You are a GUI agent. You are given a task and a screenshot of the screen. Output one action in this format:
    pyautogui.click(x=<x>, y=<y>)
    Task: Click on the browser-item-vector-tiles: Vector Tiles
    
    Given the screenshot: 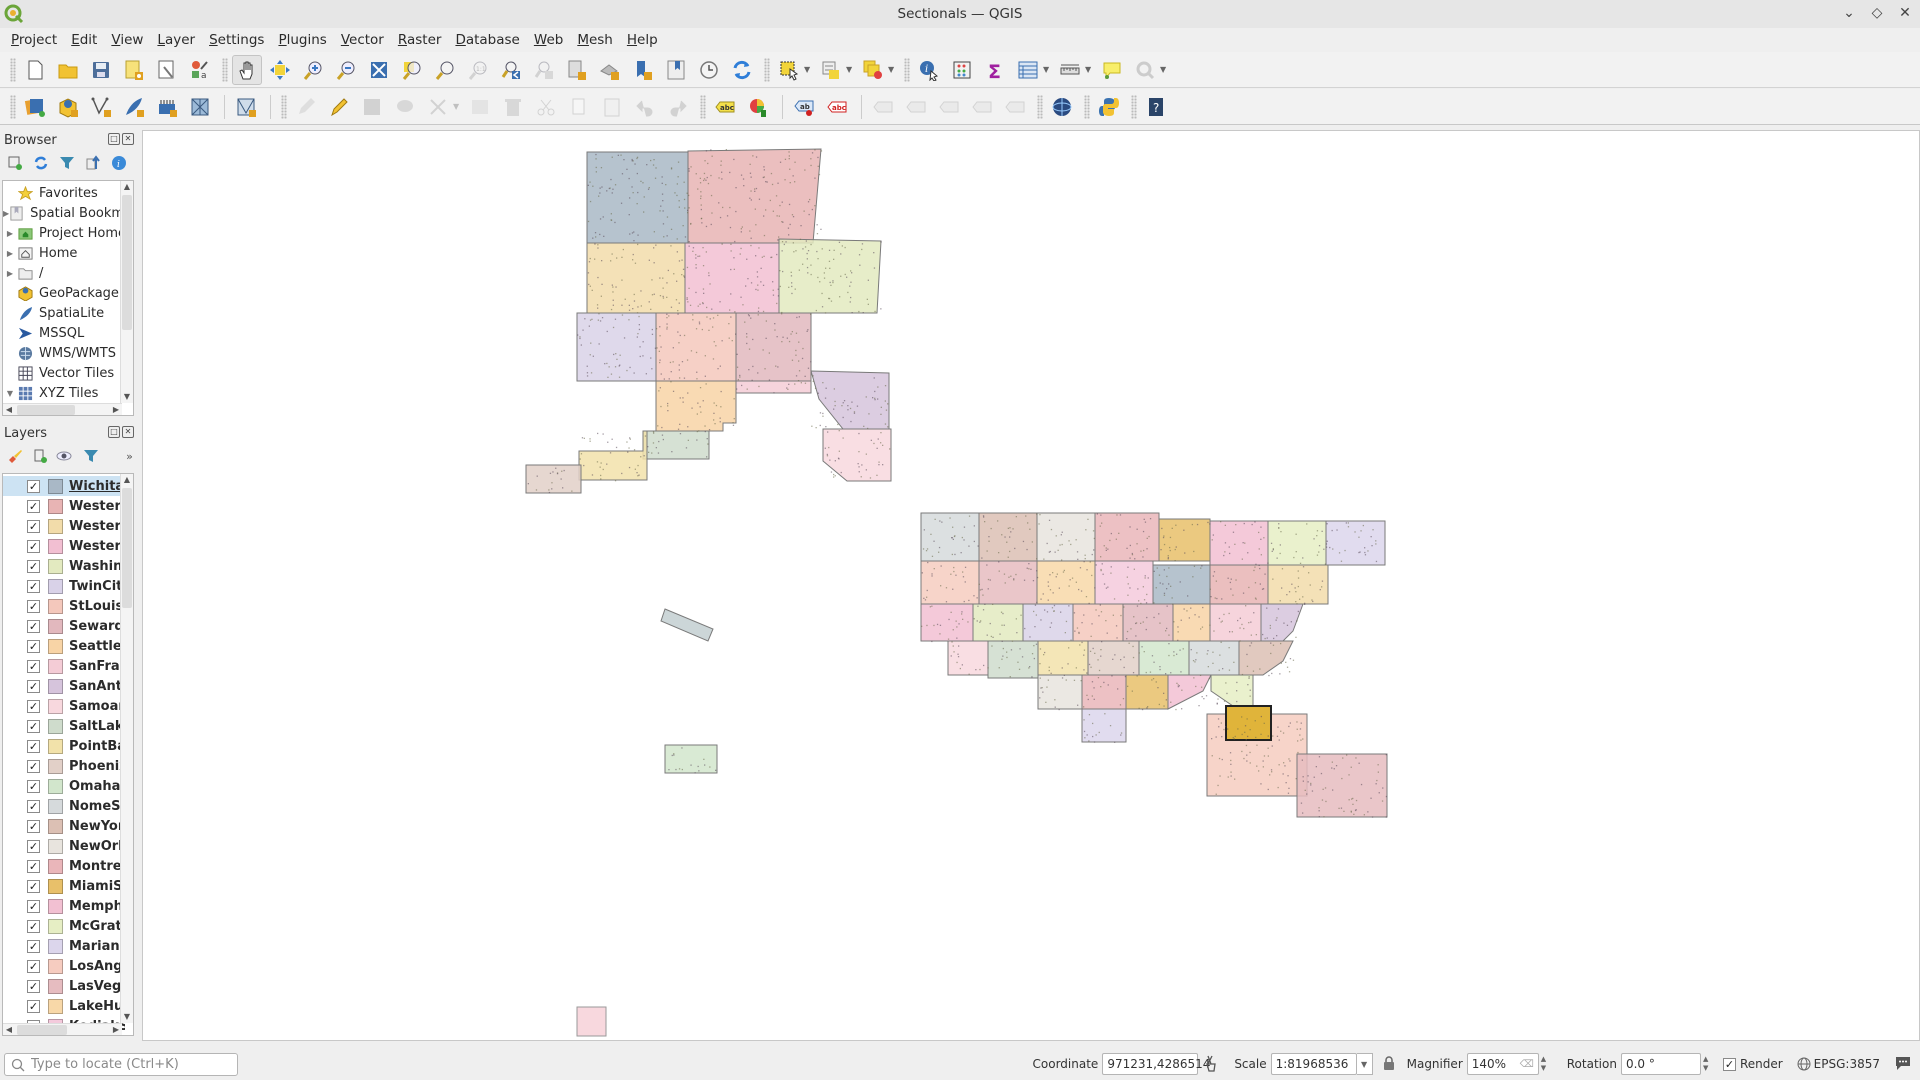 What is the action you would take?
    pyautogui.click(x=68, y=373)
    